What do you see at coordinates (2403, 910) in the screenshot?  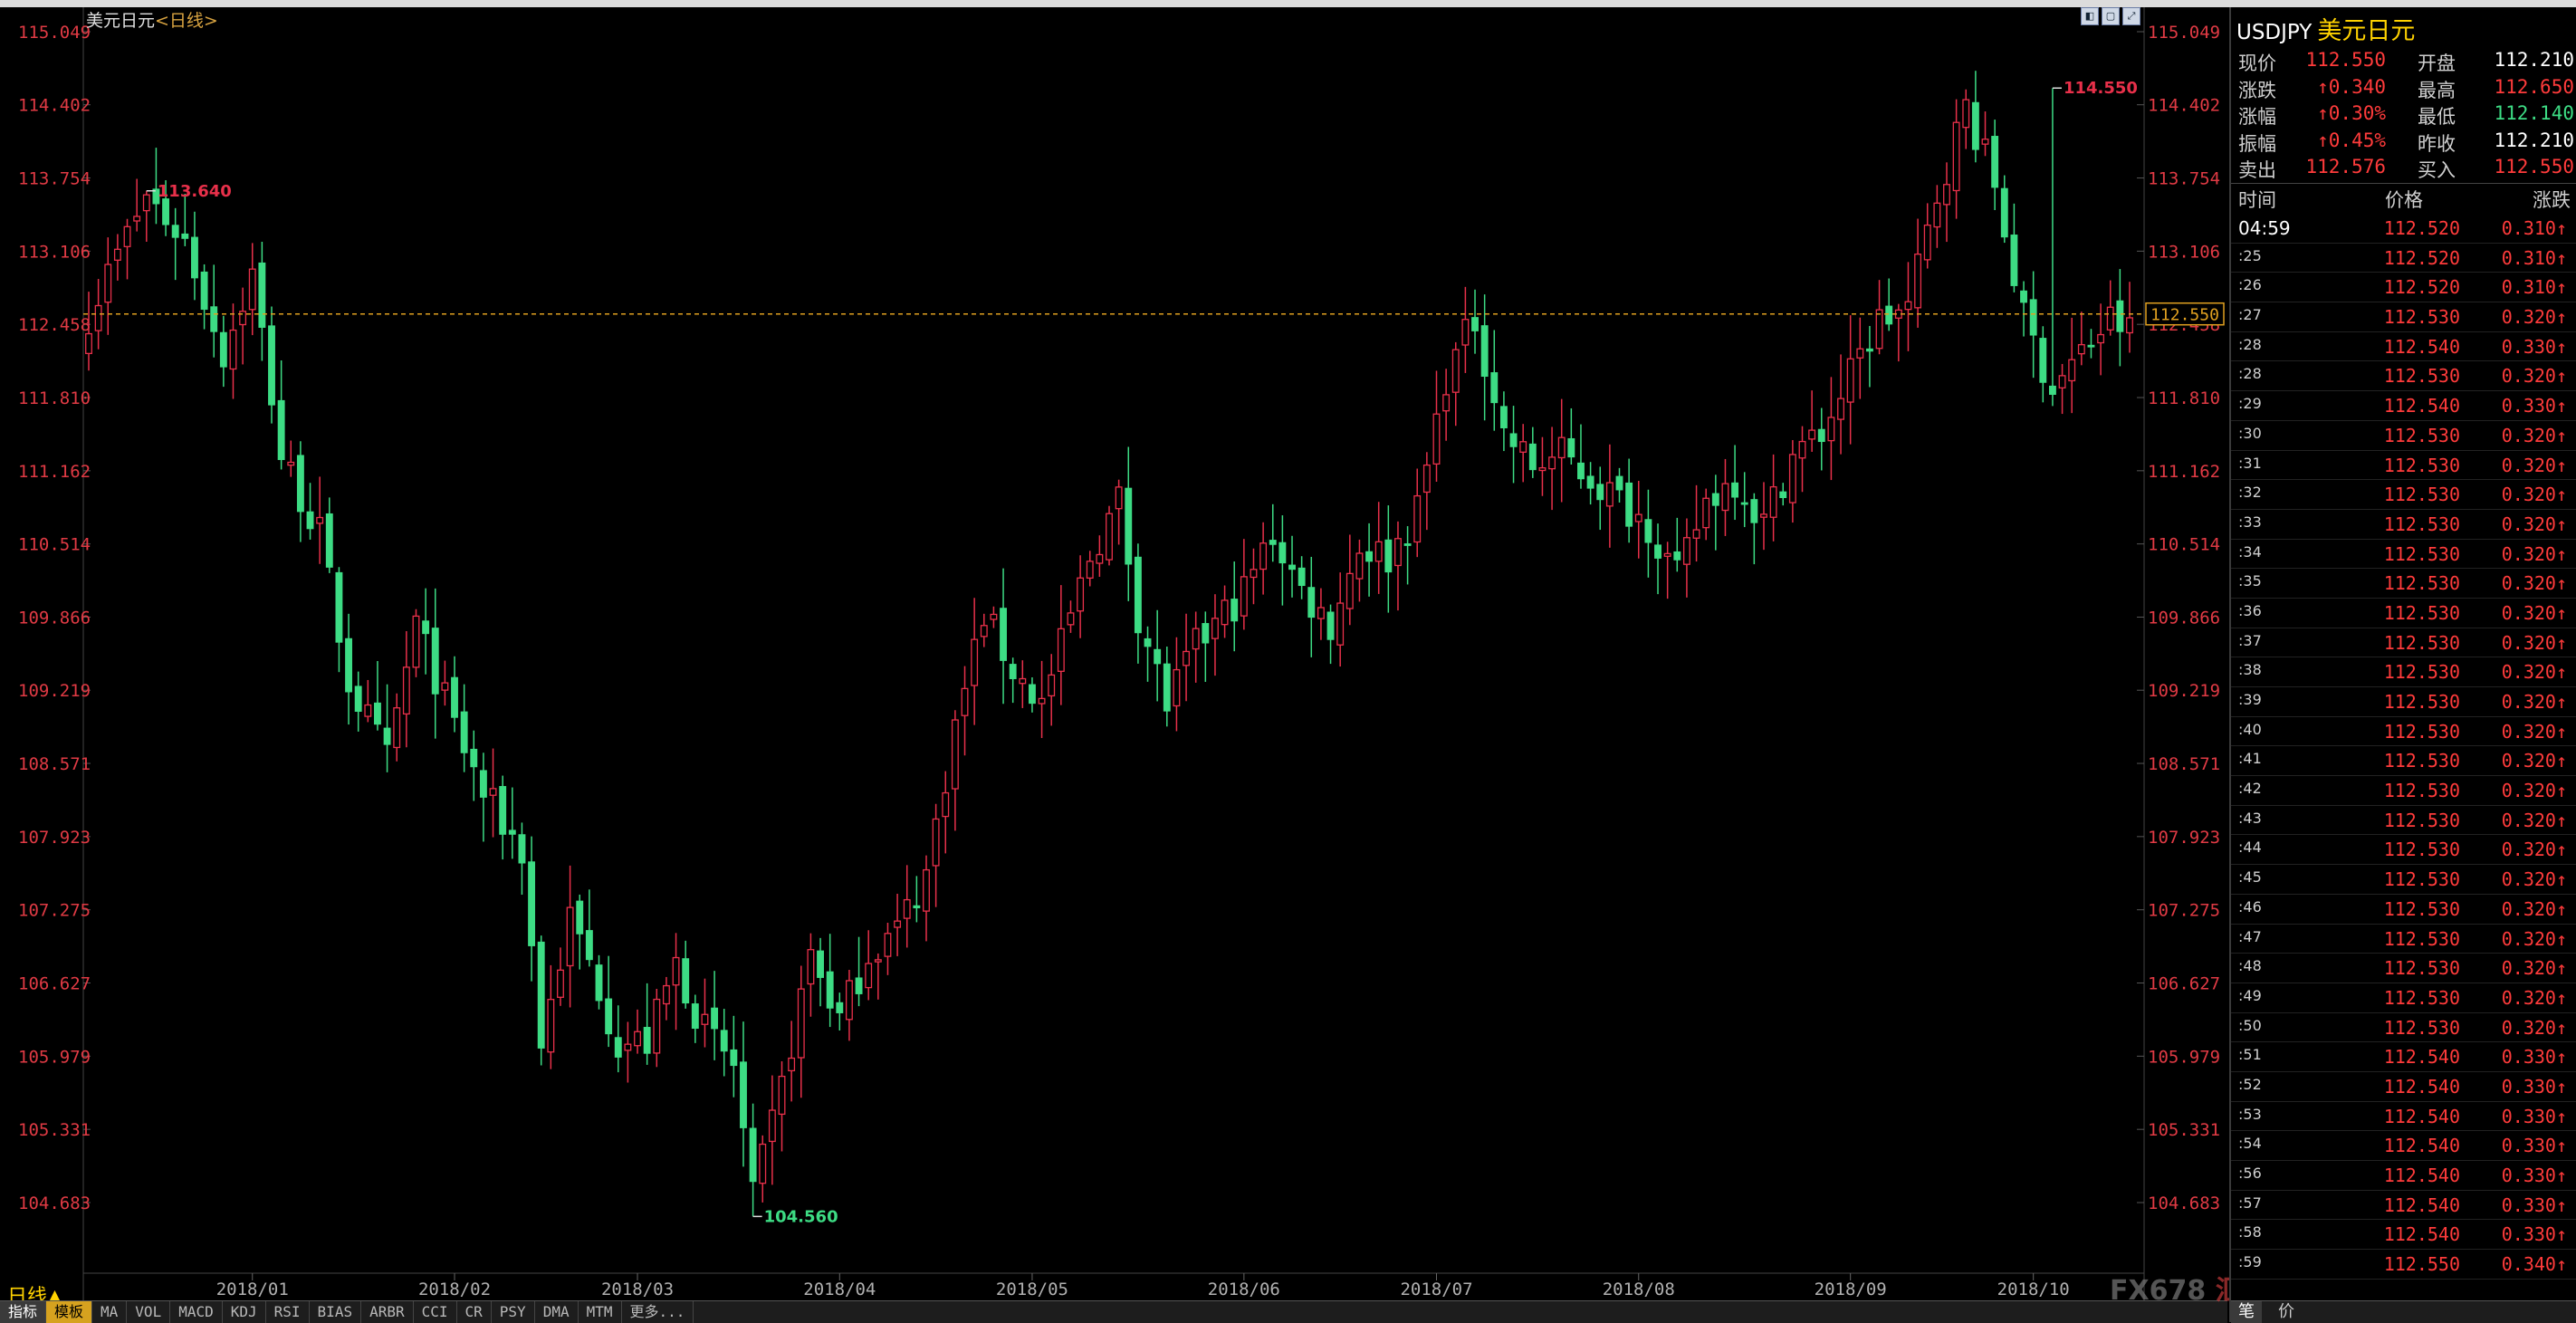 I see `tick-row: :46 112.530 0.320↑` at bounding box center [2403, 910].